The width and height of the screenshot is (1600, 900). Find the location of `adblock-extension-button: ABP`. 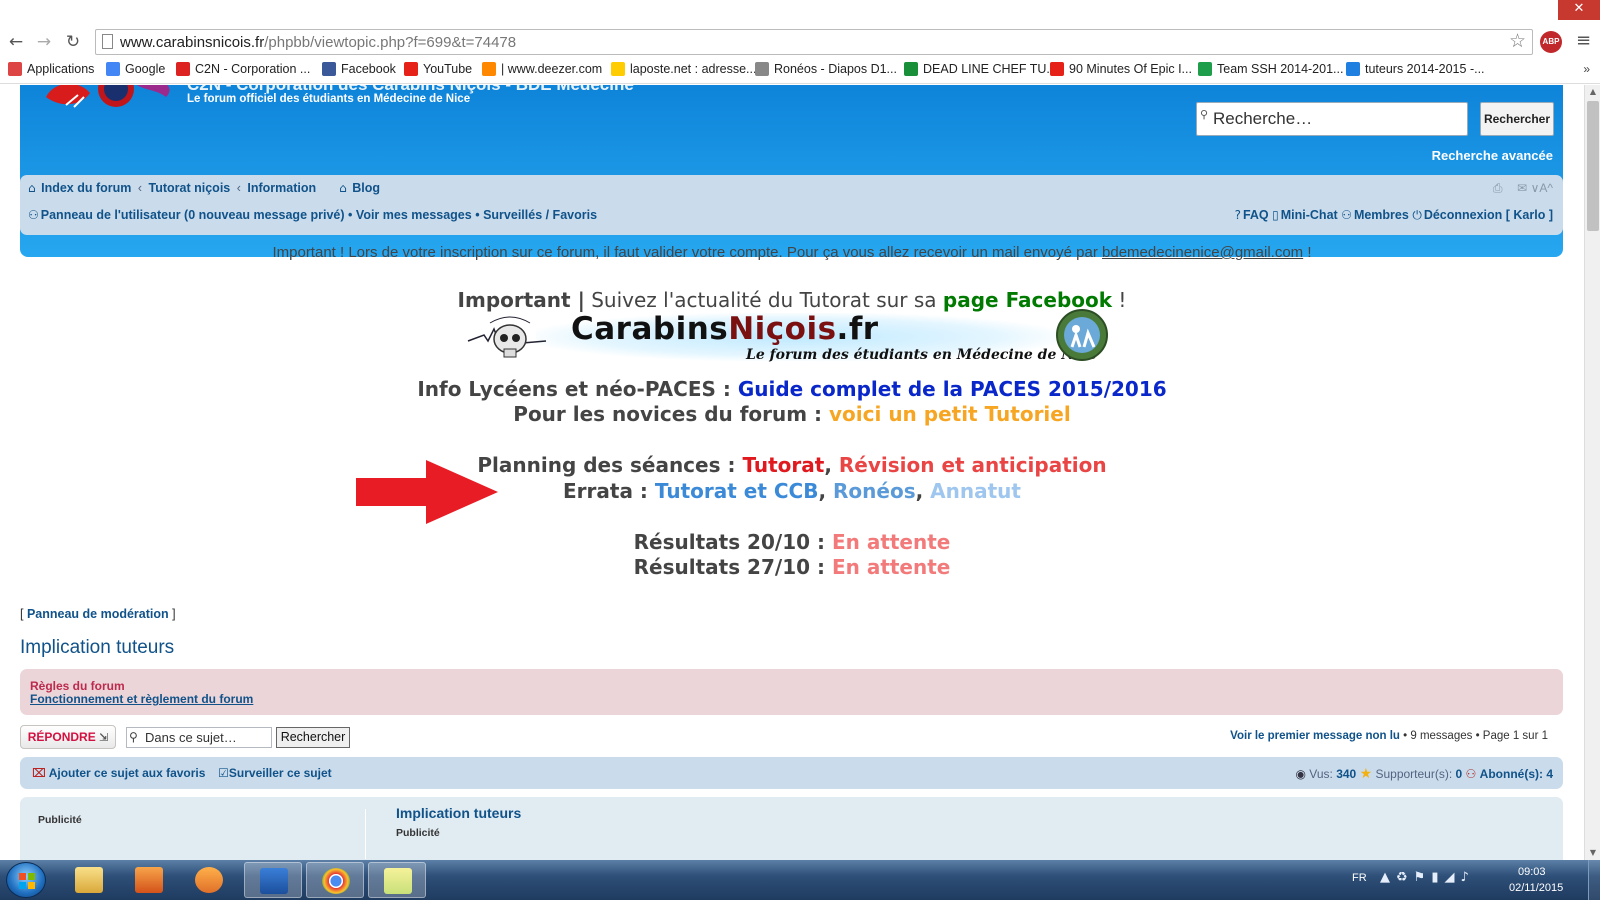

adblock-extension-button: ABP is located at coordinates (1551, 42).